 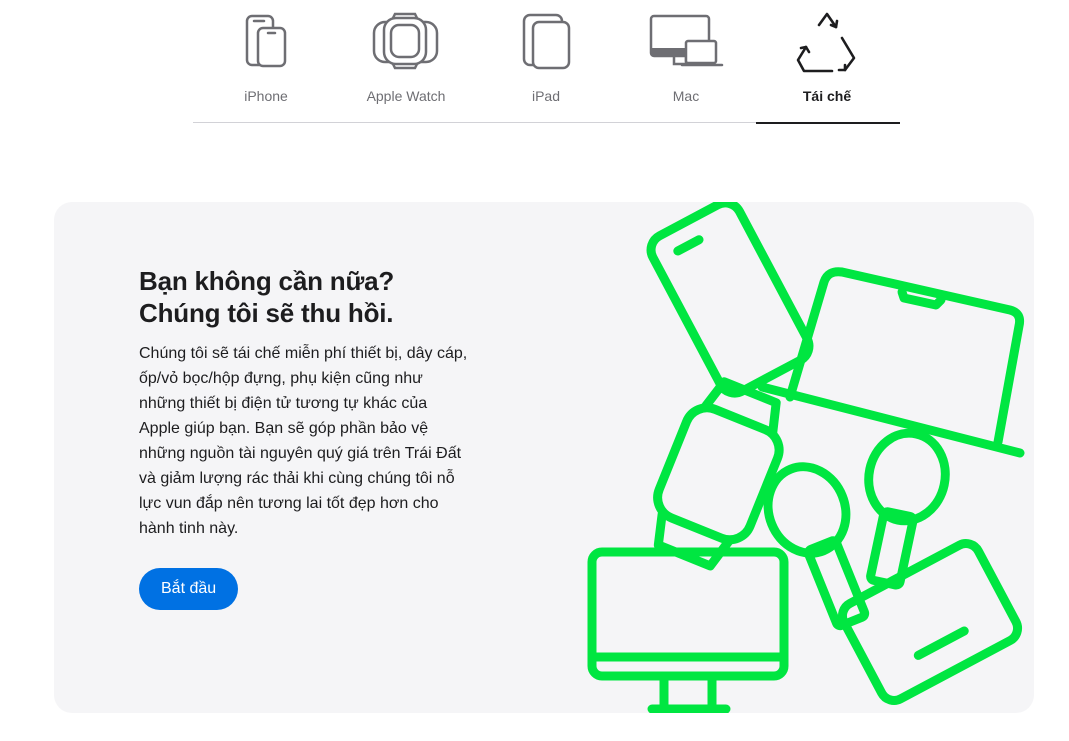 What do you see at coordinates (405, 41) in the screenshot?
I see `apple-watch-icon` at bounding box center [405, 41].